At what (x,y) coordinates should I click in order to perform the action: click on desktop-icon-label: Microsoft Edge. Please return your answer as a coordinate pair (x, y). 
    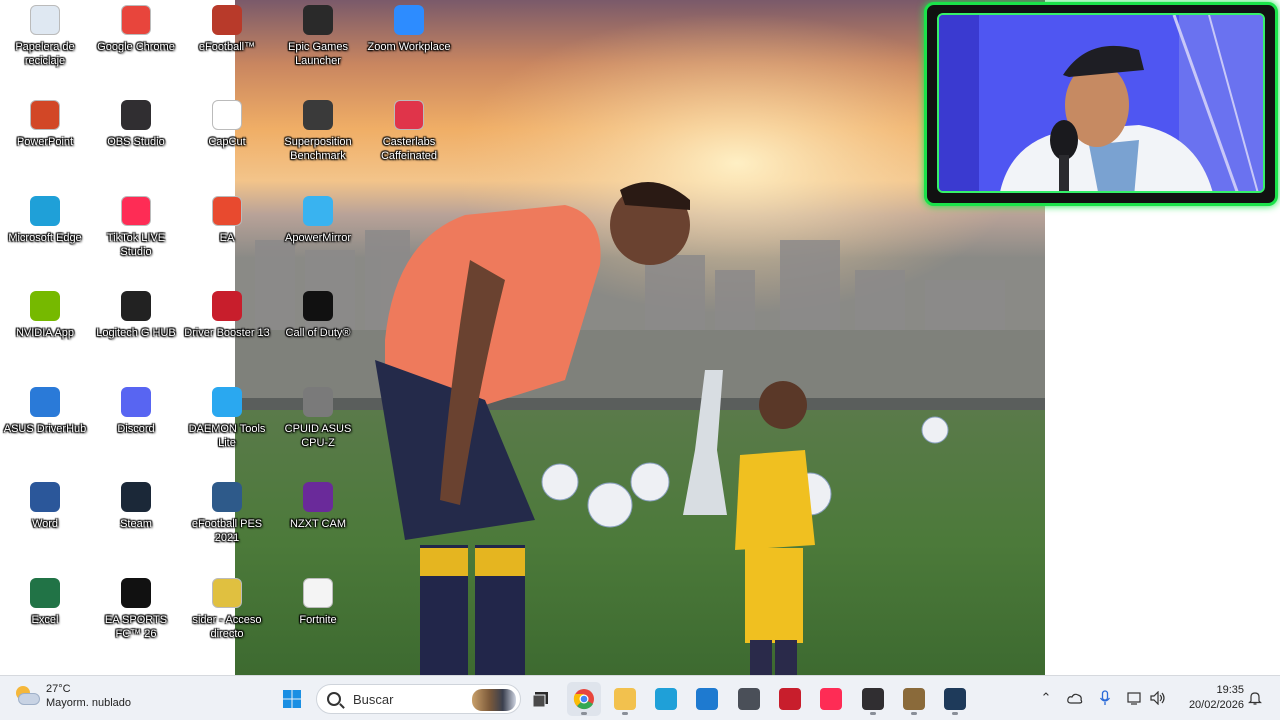
    Looking at the image, I should click on (45, 238).